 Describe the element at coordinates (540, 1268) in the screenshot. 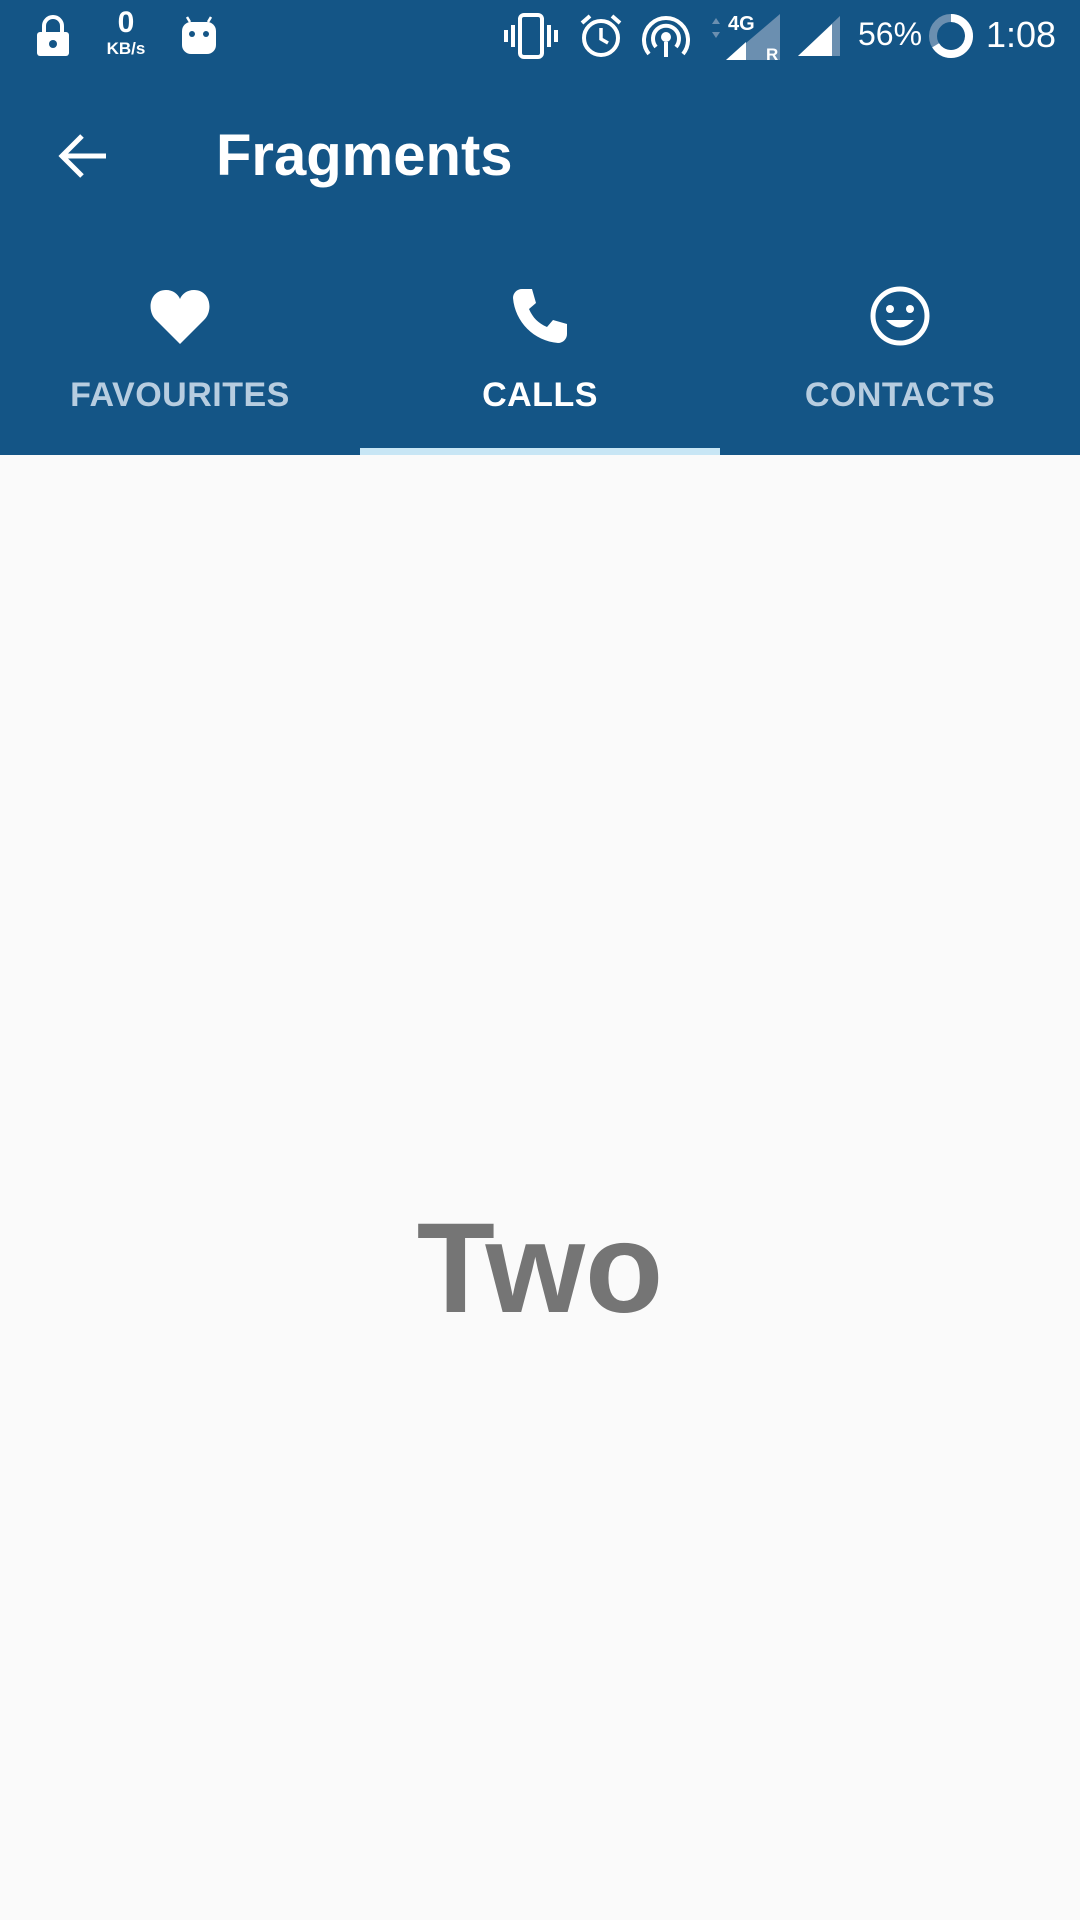

I see `fragment-text: Two` at that location.